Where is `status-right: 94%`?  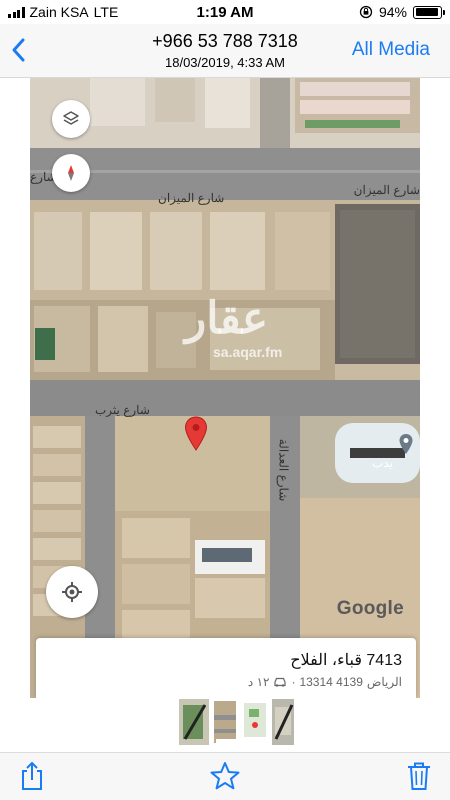 status-right: 94% is located at coordinates (402, 12).